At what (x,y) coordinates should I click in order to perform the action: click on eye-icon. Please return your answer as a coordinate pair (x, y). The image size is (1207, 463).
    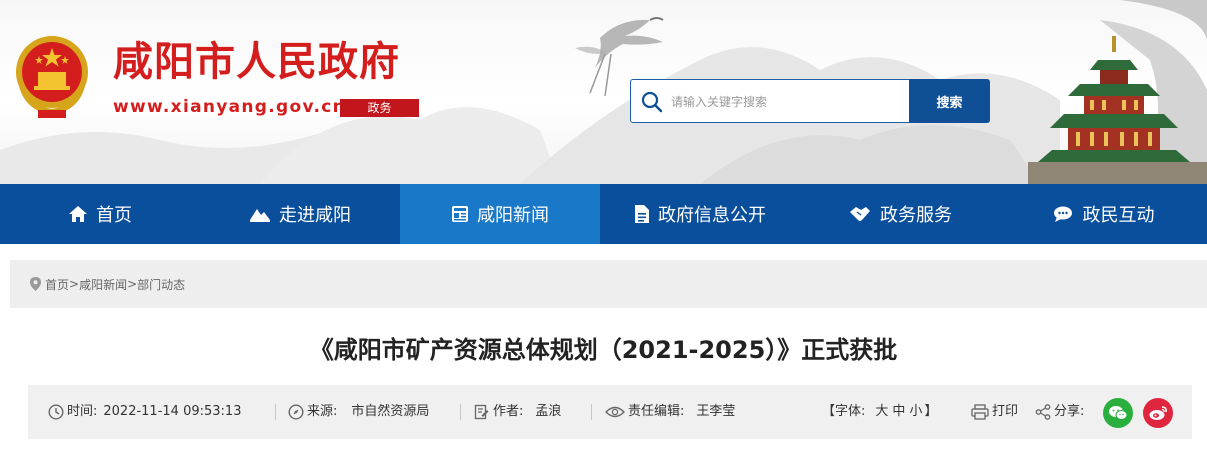
    Looking at the image, I should click on (615, 412).